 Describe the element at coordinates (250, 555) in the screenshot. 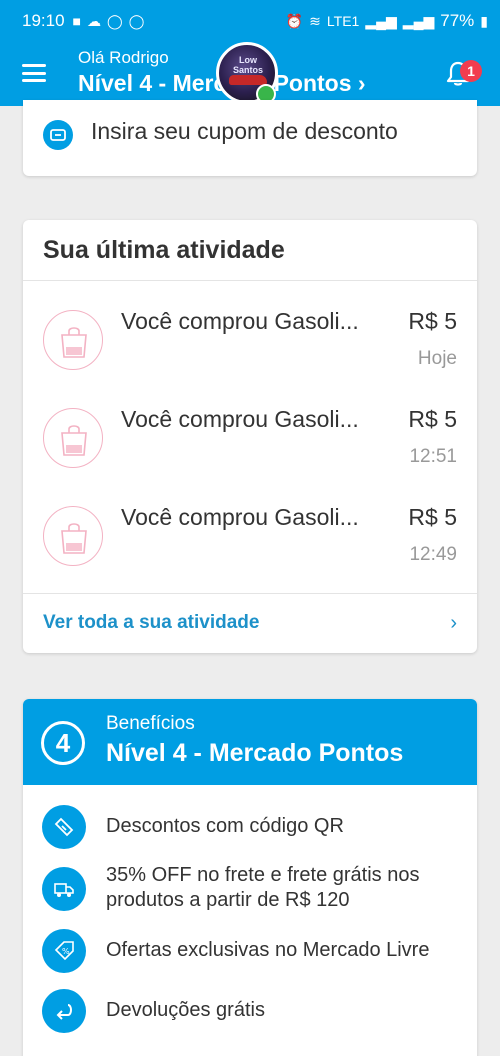

I see `activity-row: Você comprou Gasoli... R$ 5 12:49` at that location.